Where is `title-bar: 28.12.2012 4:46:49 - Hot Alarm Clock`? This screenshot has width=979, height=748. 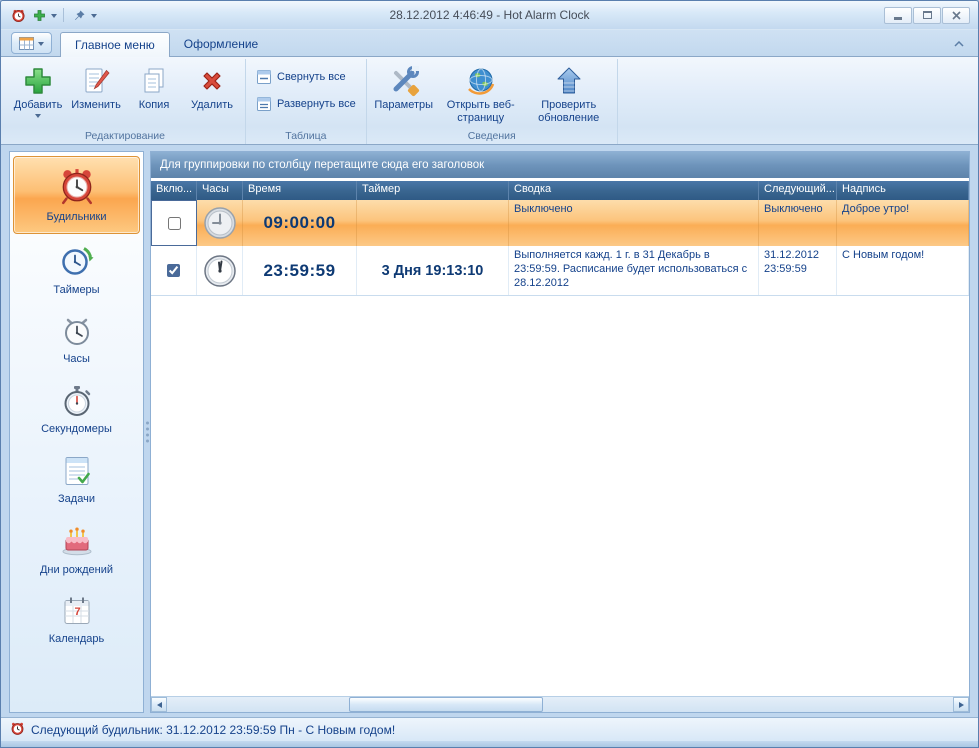
title-bar: 28.12.2012 4:46:49 - Hot Alarm Clock is located at coordinates (489, 15).